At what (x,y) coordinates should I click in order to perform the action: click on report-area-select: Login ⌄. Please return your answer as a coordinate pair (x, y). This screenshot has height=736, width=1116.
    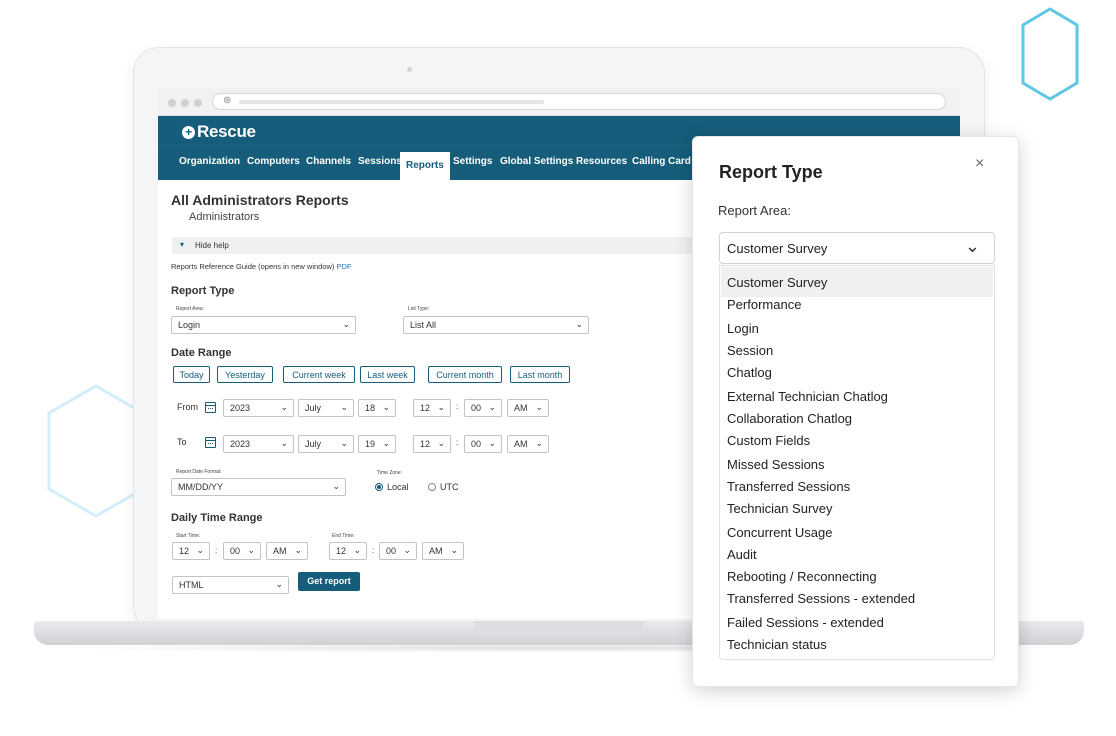
    Looking at the image, I should click on (263, 325).